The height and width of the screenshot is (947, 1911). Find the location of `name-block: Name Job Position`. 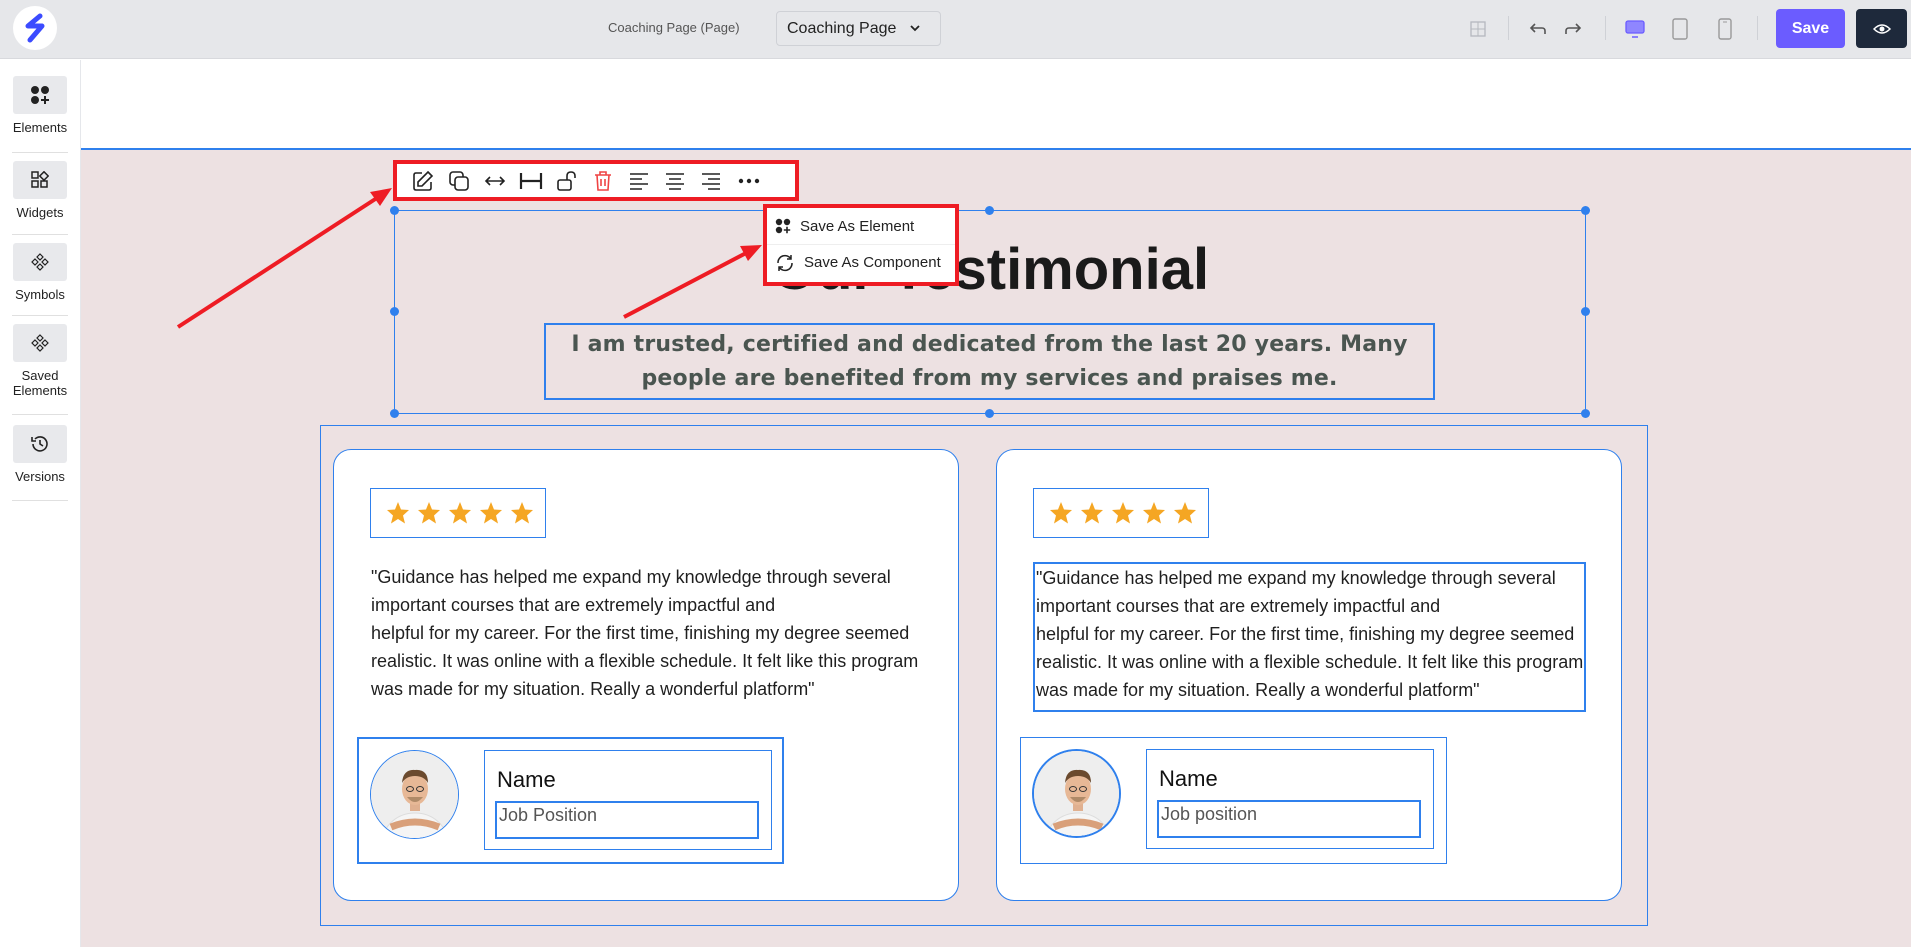

name-block: Name Job Position is located at coordinates (628, 800).